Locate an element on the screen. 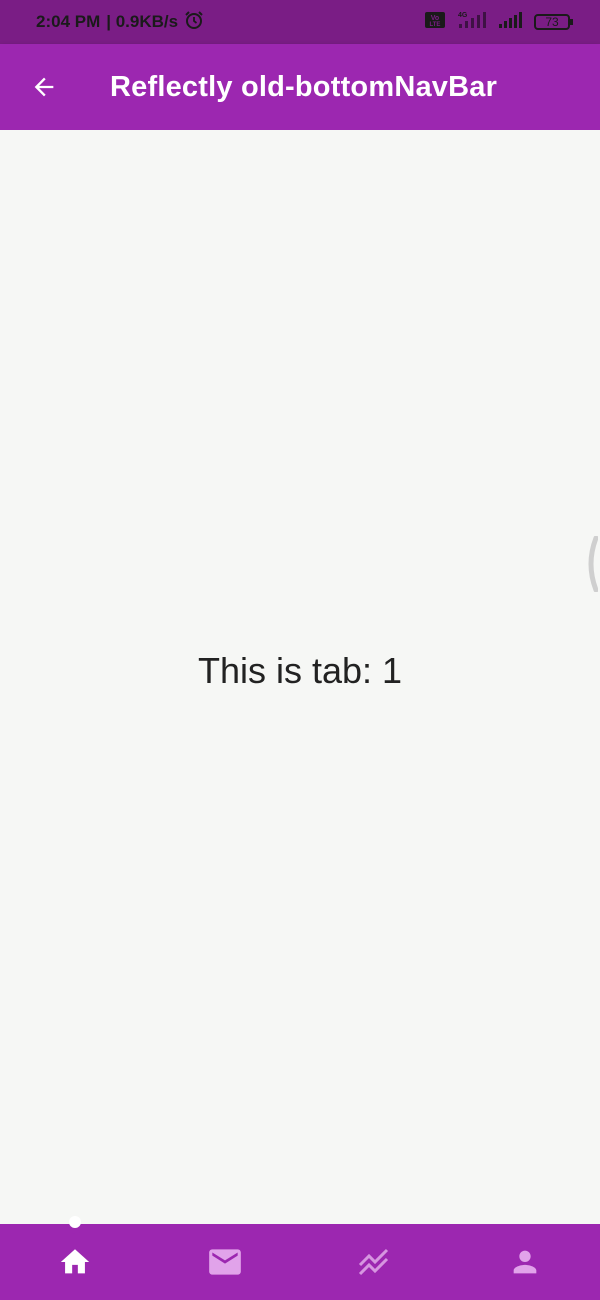  nav-item-mail is located at coordinates (225, 1262).